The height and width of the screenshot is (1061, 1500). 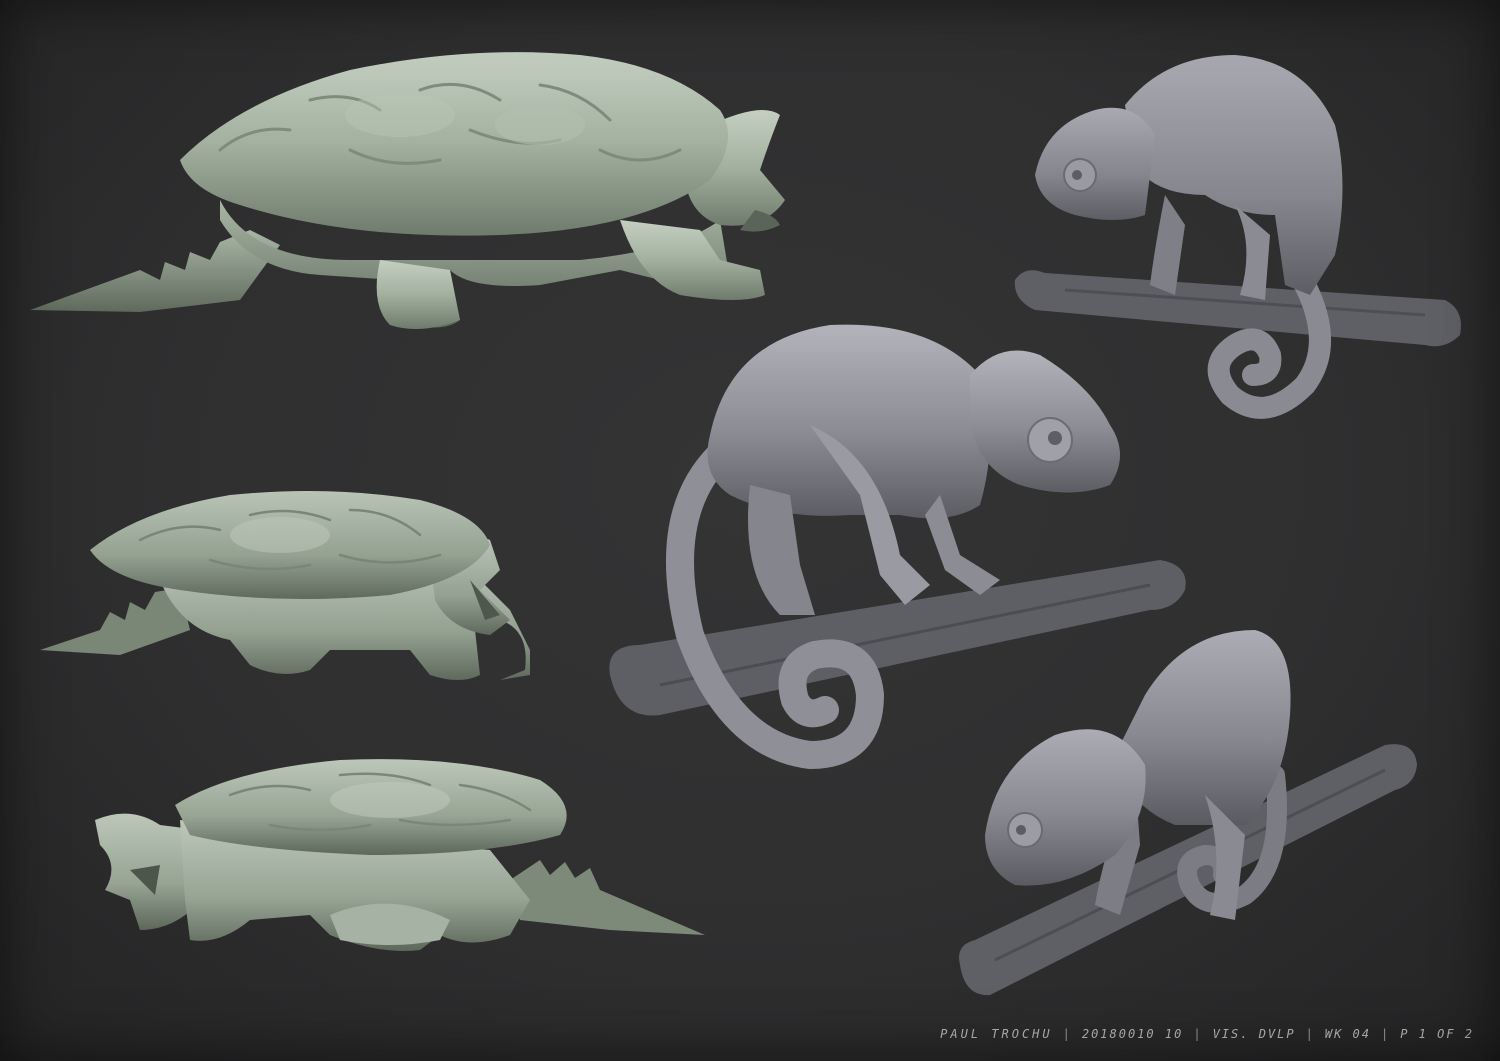 I want to click on footer-week: WK 04, so click(x=1347, y=1034).